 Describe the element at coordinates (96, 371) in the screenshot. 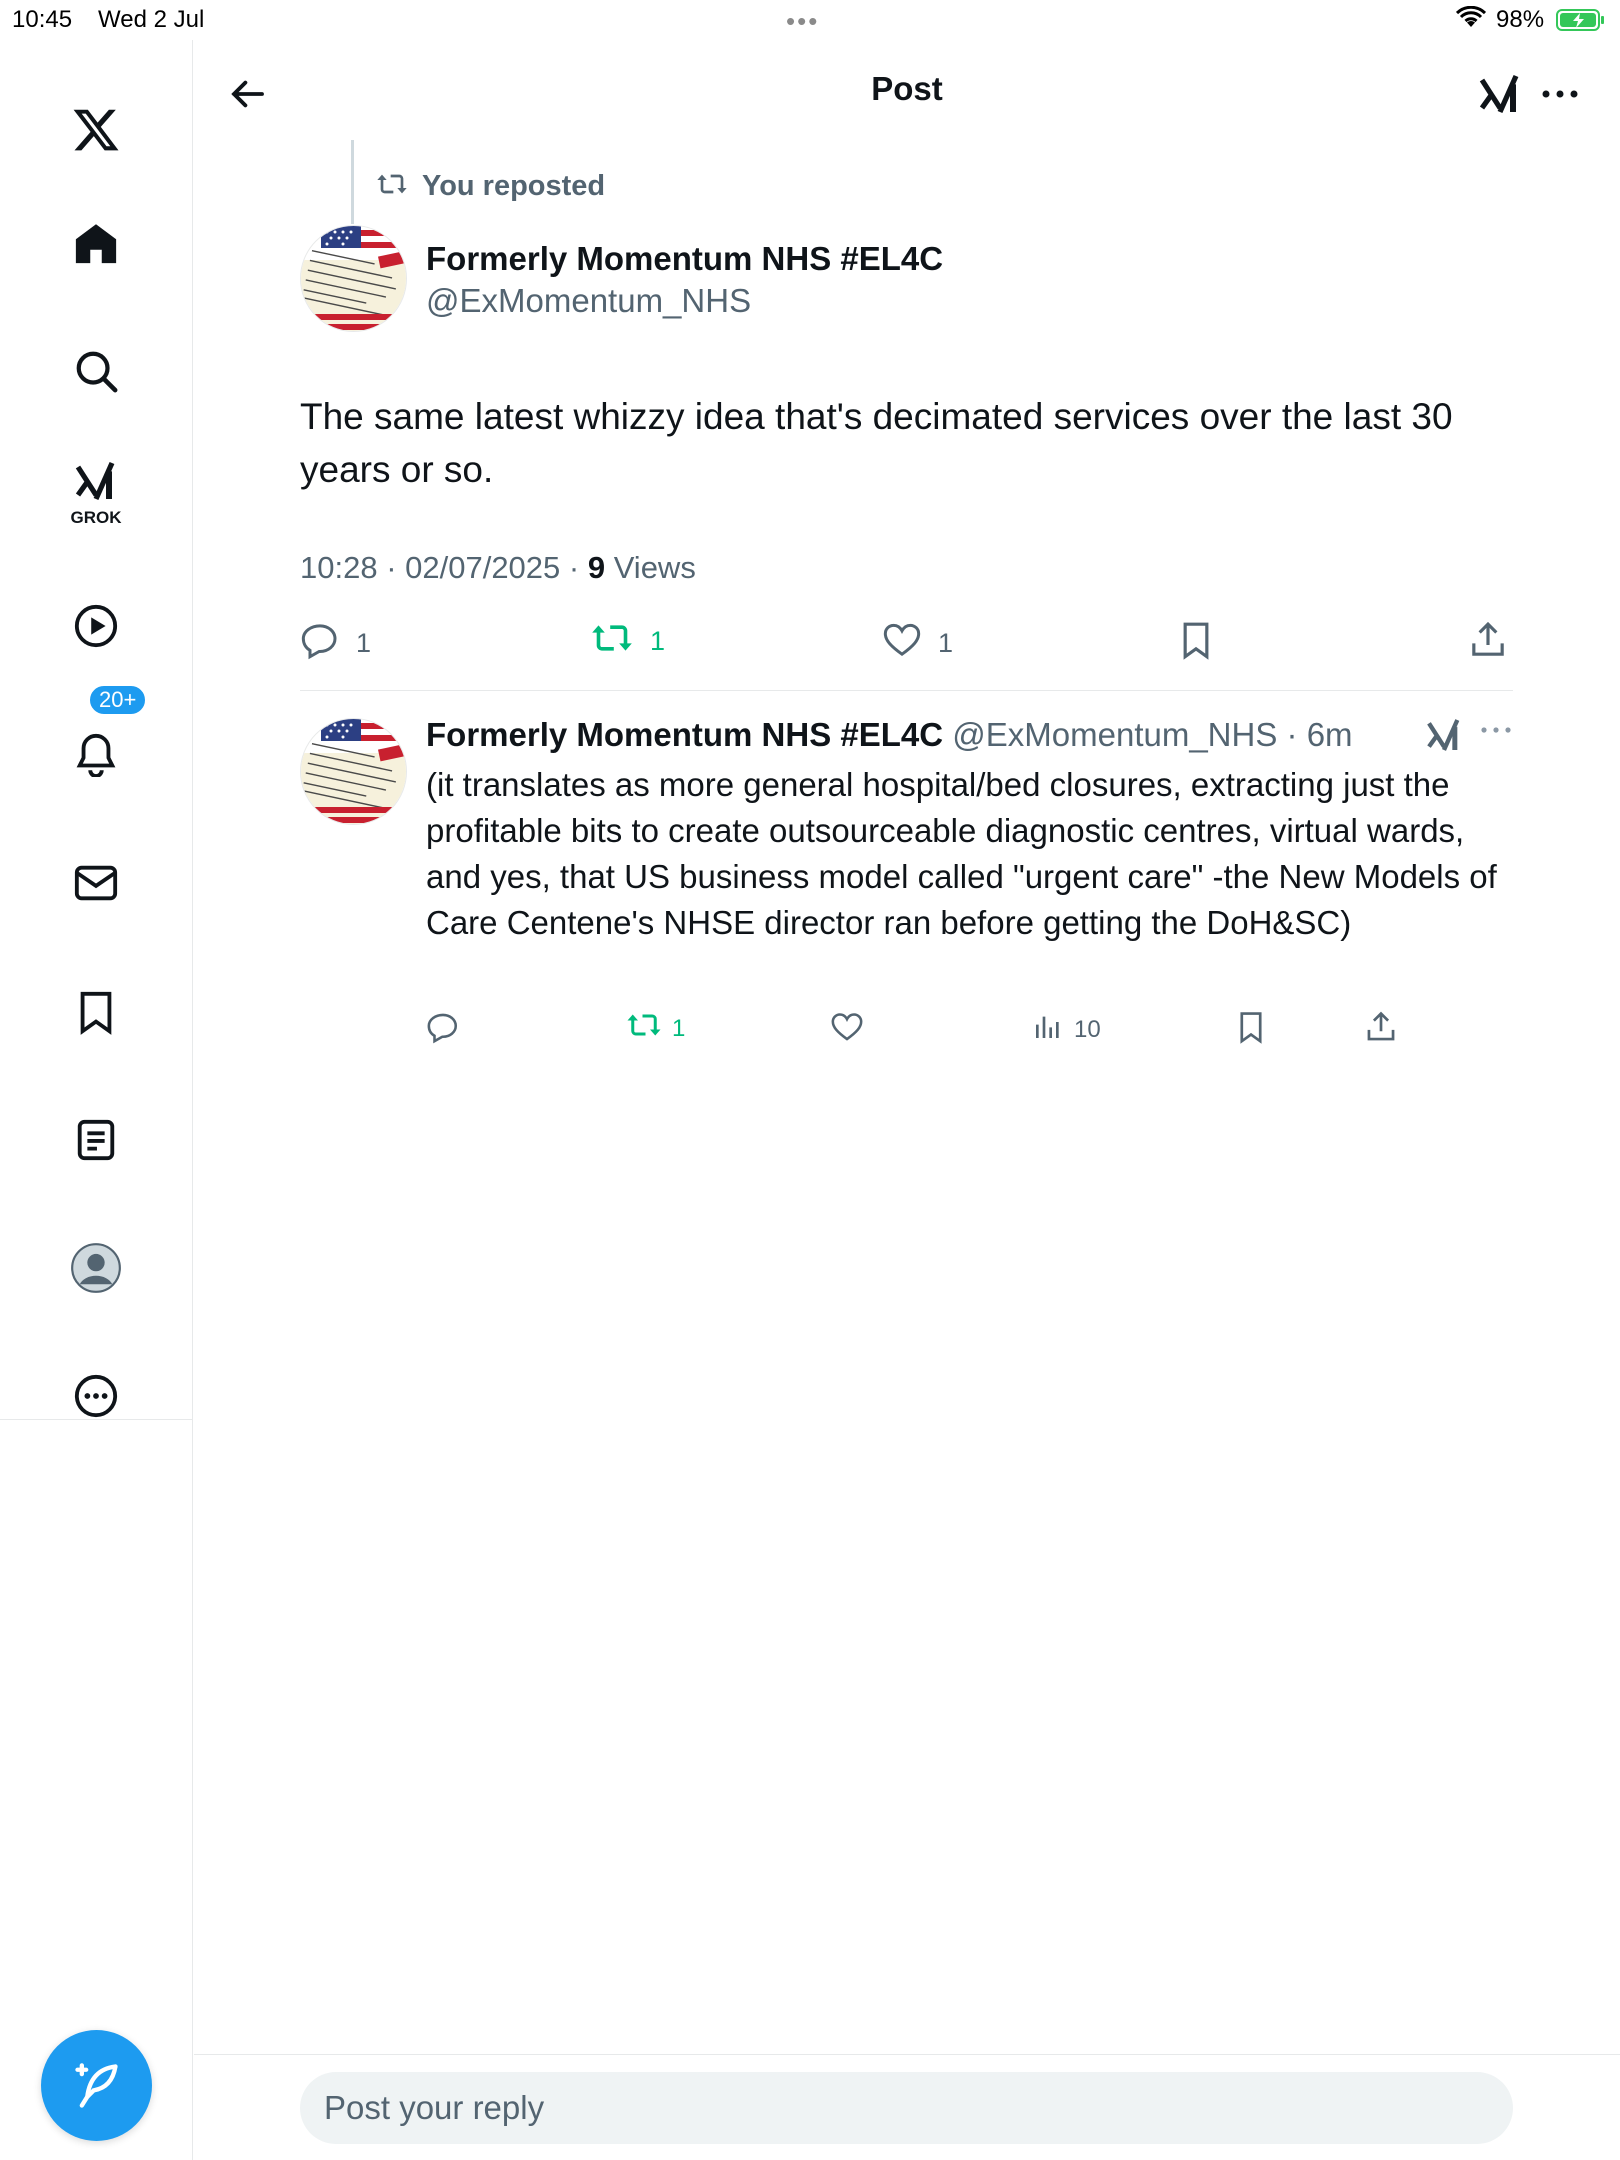

I see `search-icon` at that location.